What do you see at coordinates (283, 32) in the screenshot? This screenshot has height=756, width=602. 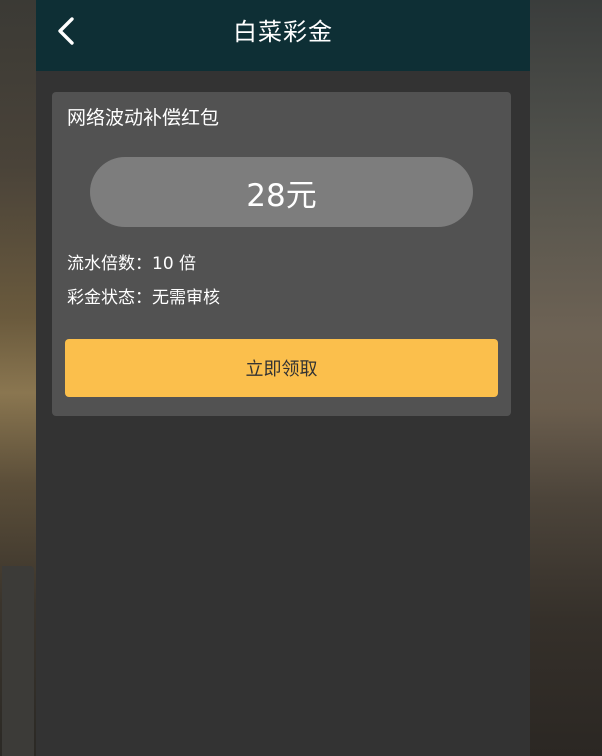 I see `page-title: 白菜彩金` at bounding box center [283, 32].